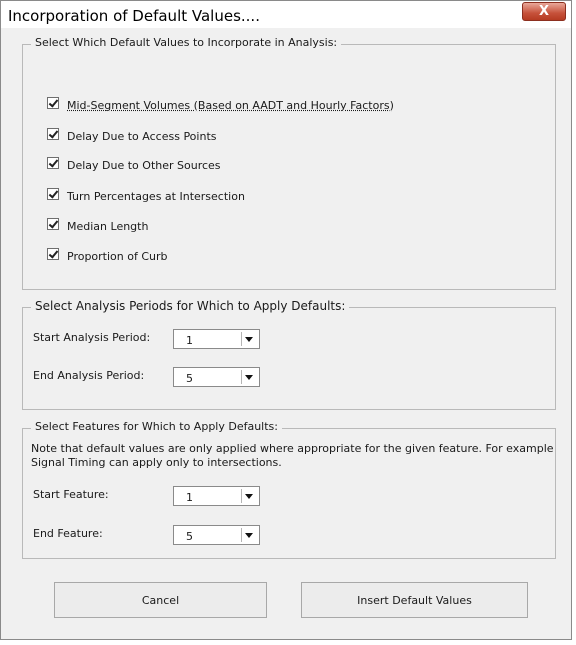 The width and height of the screenshot is (576, 645). I want to click on end-feature-select: 5, so click(216, 535).